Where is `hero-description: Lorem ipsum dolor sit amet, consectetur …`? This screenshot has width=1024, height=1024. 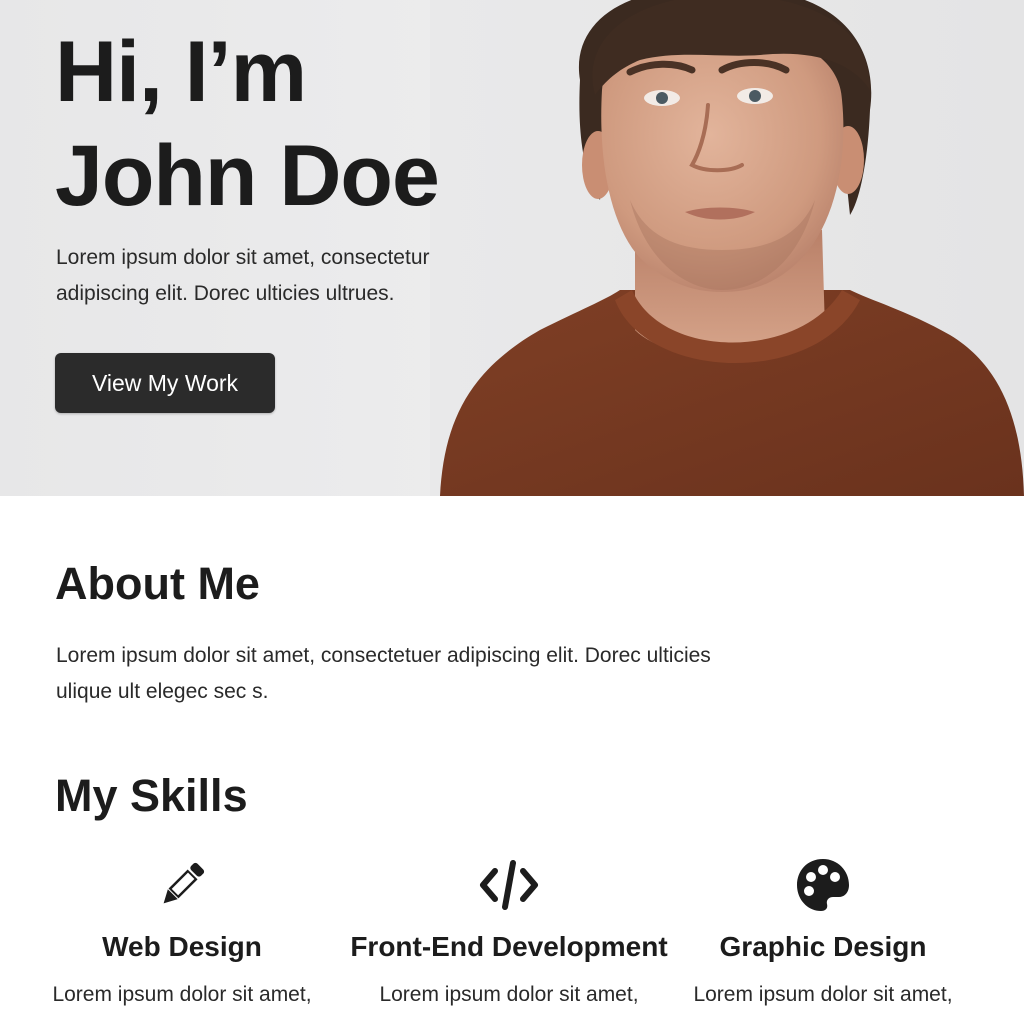 hero-description: Lorem ipsum dolor sit amet, consectetur … is located at coordinates (243, 275).